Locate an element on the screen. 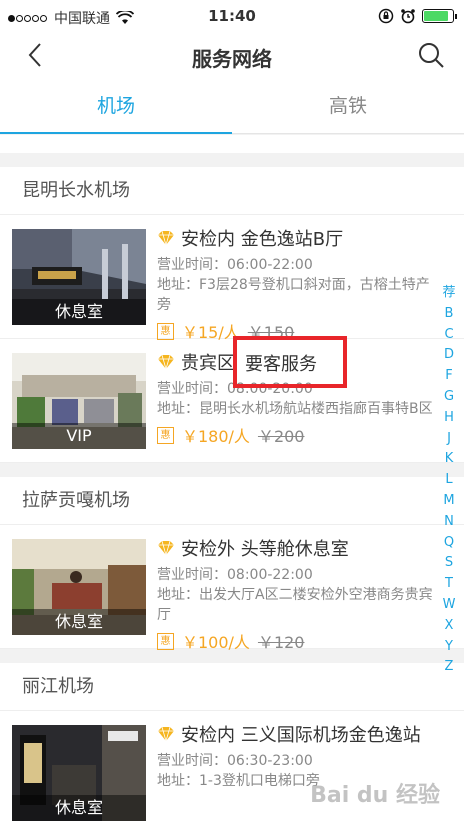 The width and height of the screenshot is (464, 823). battery-icon is located at coordinates (439, 16).